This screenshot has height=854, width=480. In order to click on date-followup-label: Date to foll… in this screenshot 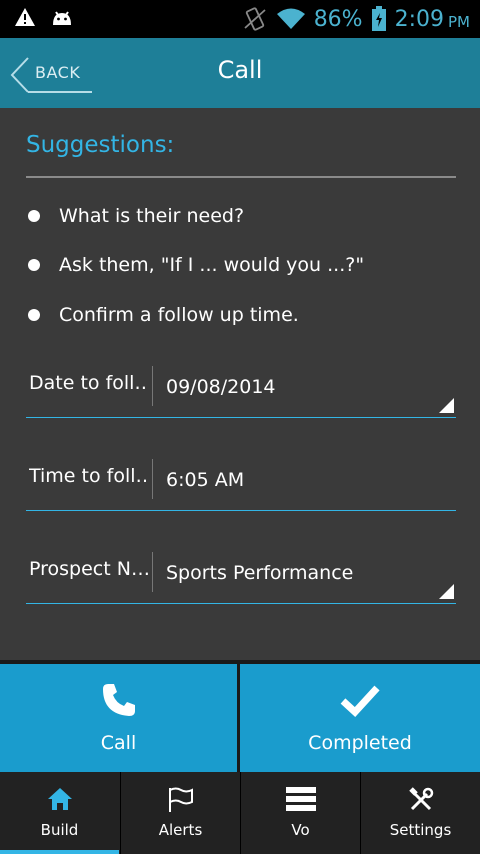, I will do `click(89, 383)`.